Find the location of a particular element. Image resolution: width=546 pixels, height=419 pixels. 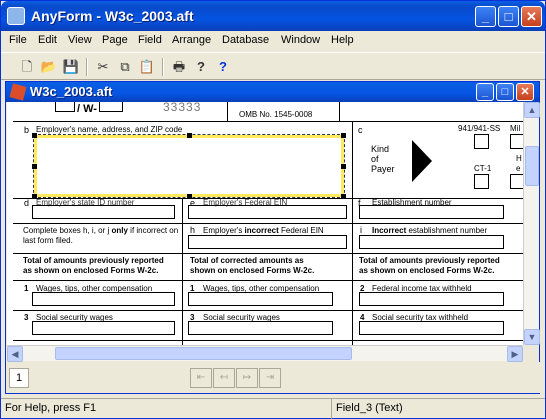

total-prev-1: Total of amounts previously reported is located at coordinates (93, 260).